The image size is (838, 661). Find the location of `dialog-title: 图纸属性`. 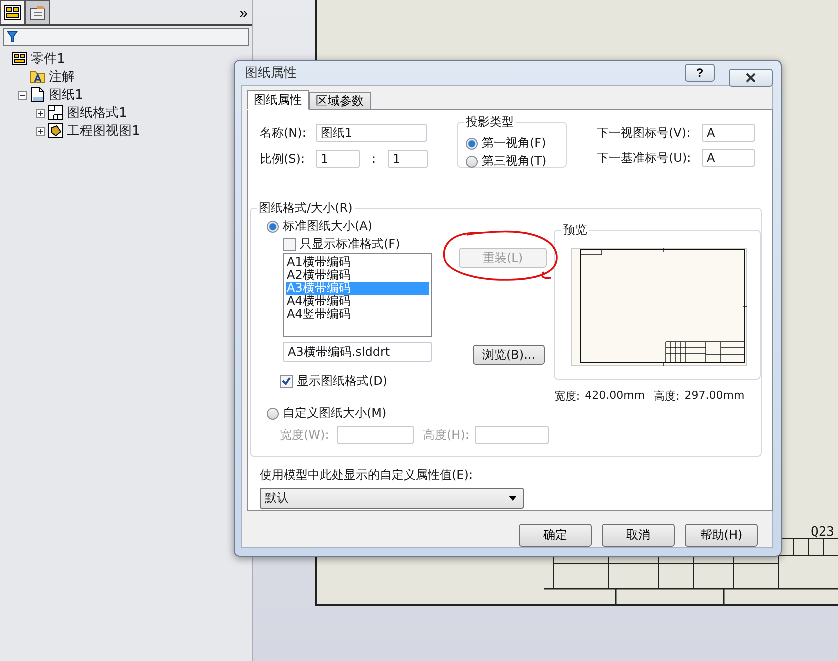

dialog-title: 图纸属性 is located at coordinates (271, 73).